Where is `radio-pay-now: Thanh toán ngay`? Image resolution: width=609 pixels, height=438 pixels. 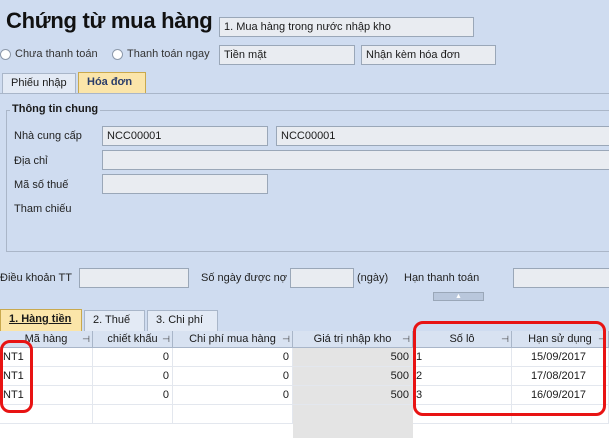 radio-pay-now: Thanh toán ngay is located at coordinates (161, 54).